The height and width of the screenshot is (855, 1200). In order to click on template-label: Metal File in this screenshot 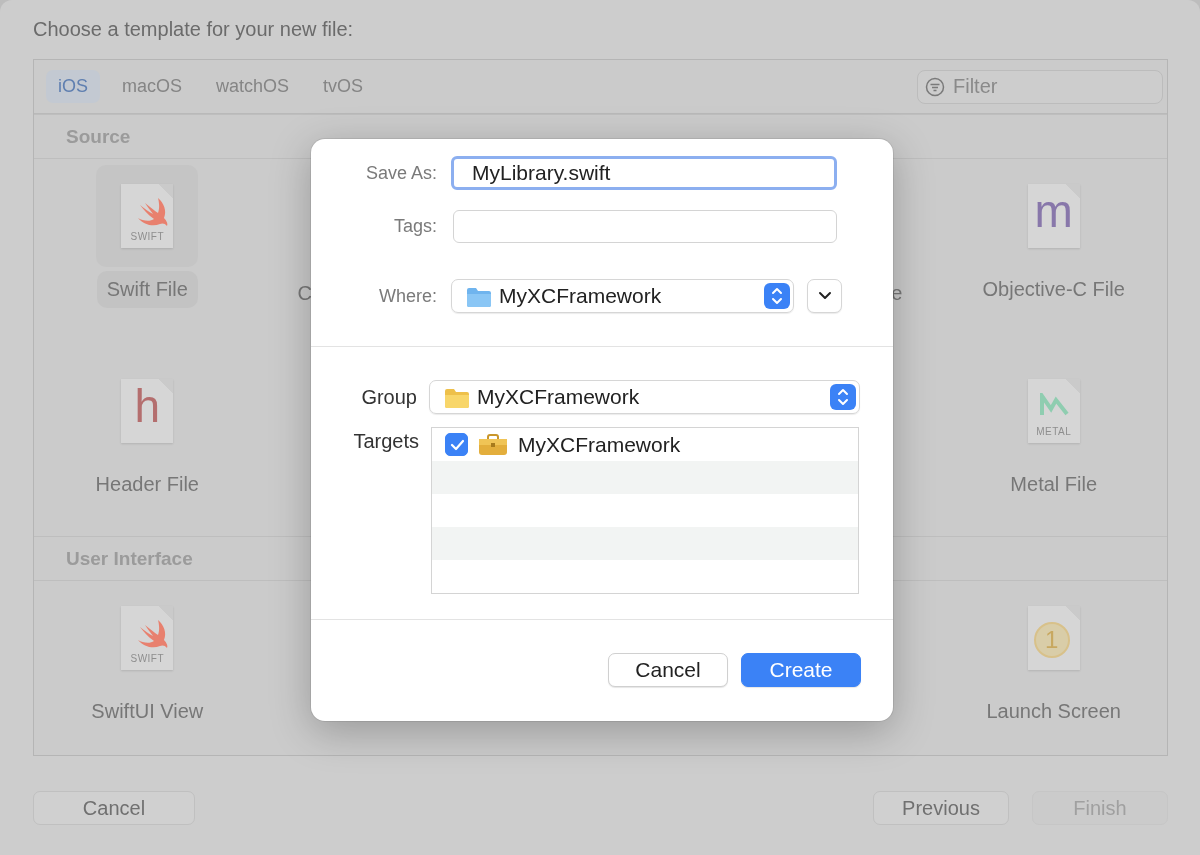, I will do `click(1054, 484)`.